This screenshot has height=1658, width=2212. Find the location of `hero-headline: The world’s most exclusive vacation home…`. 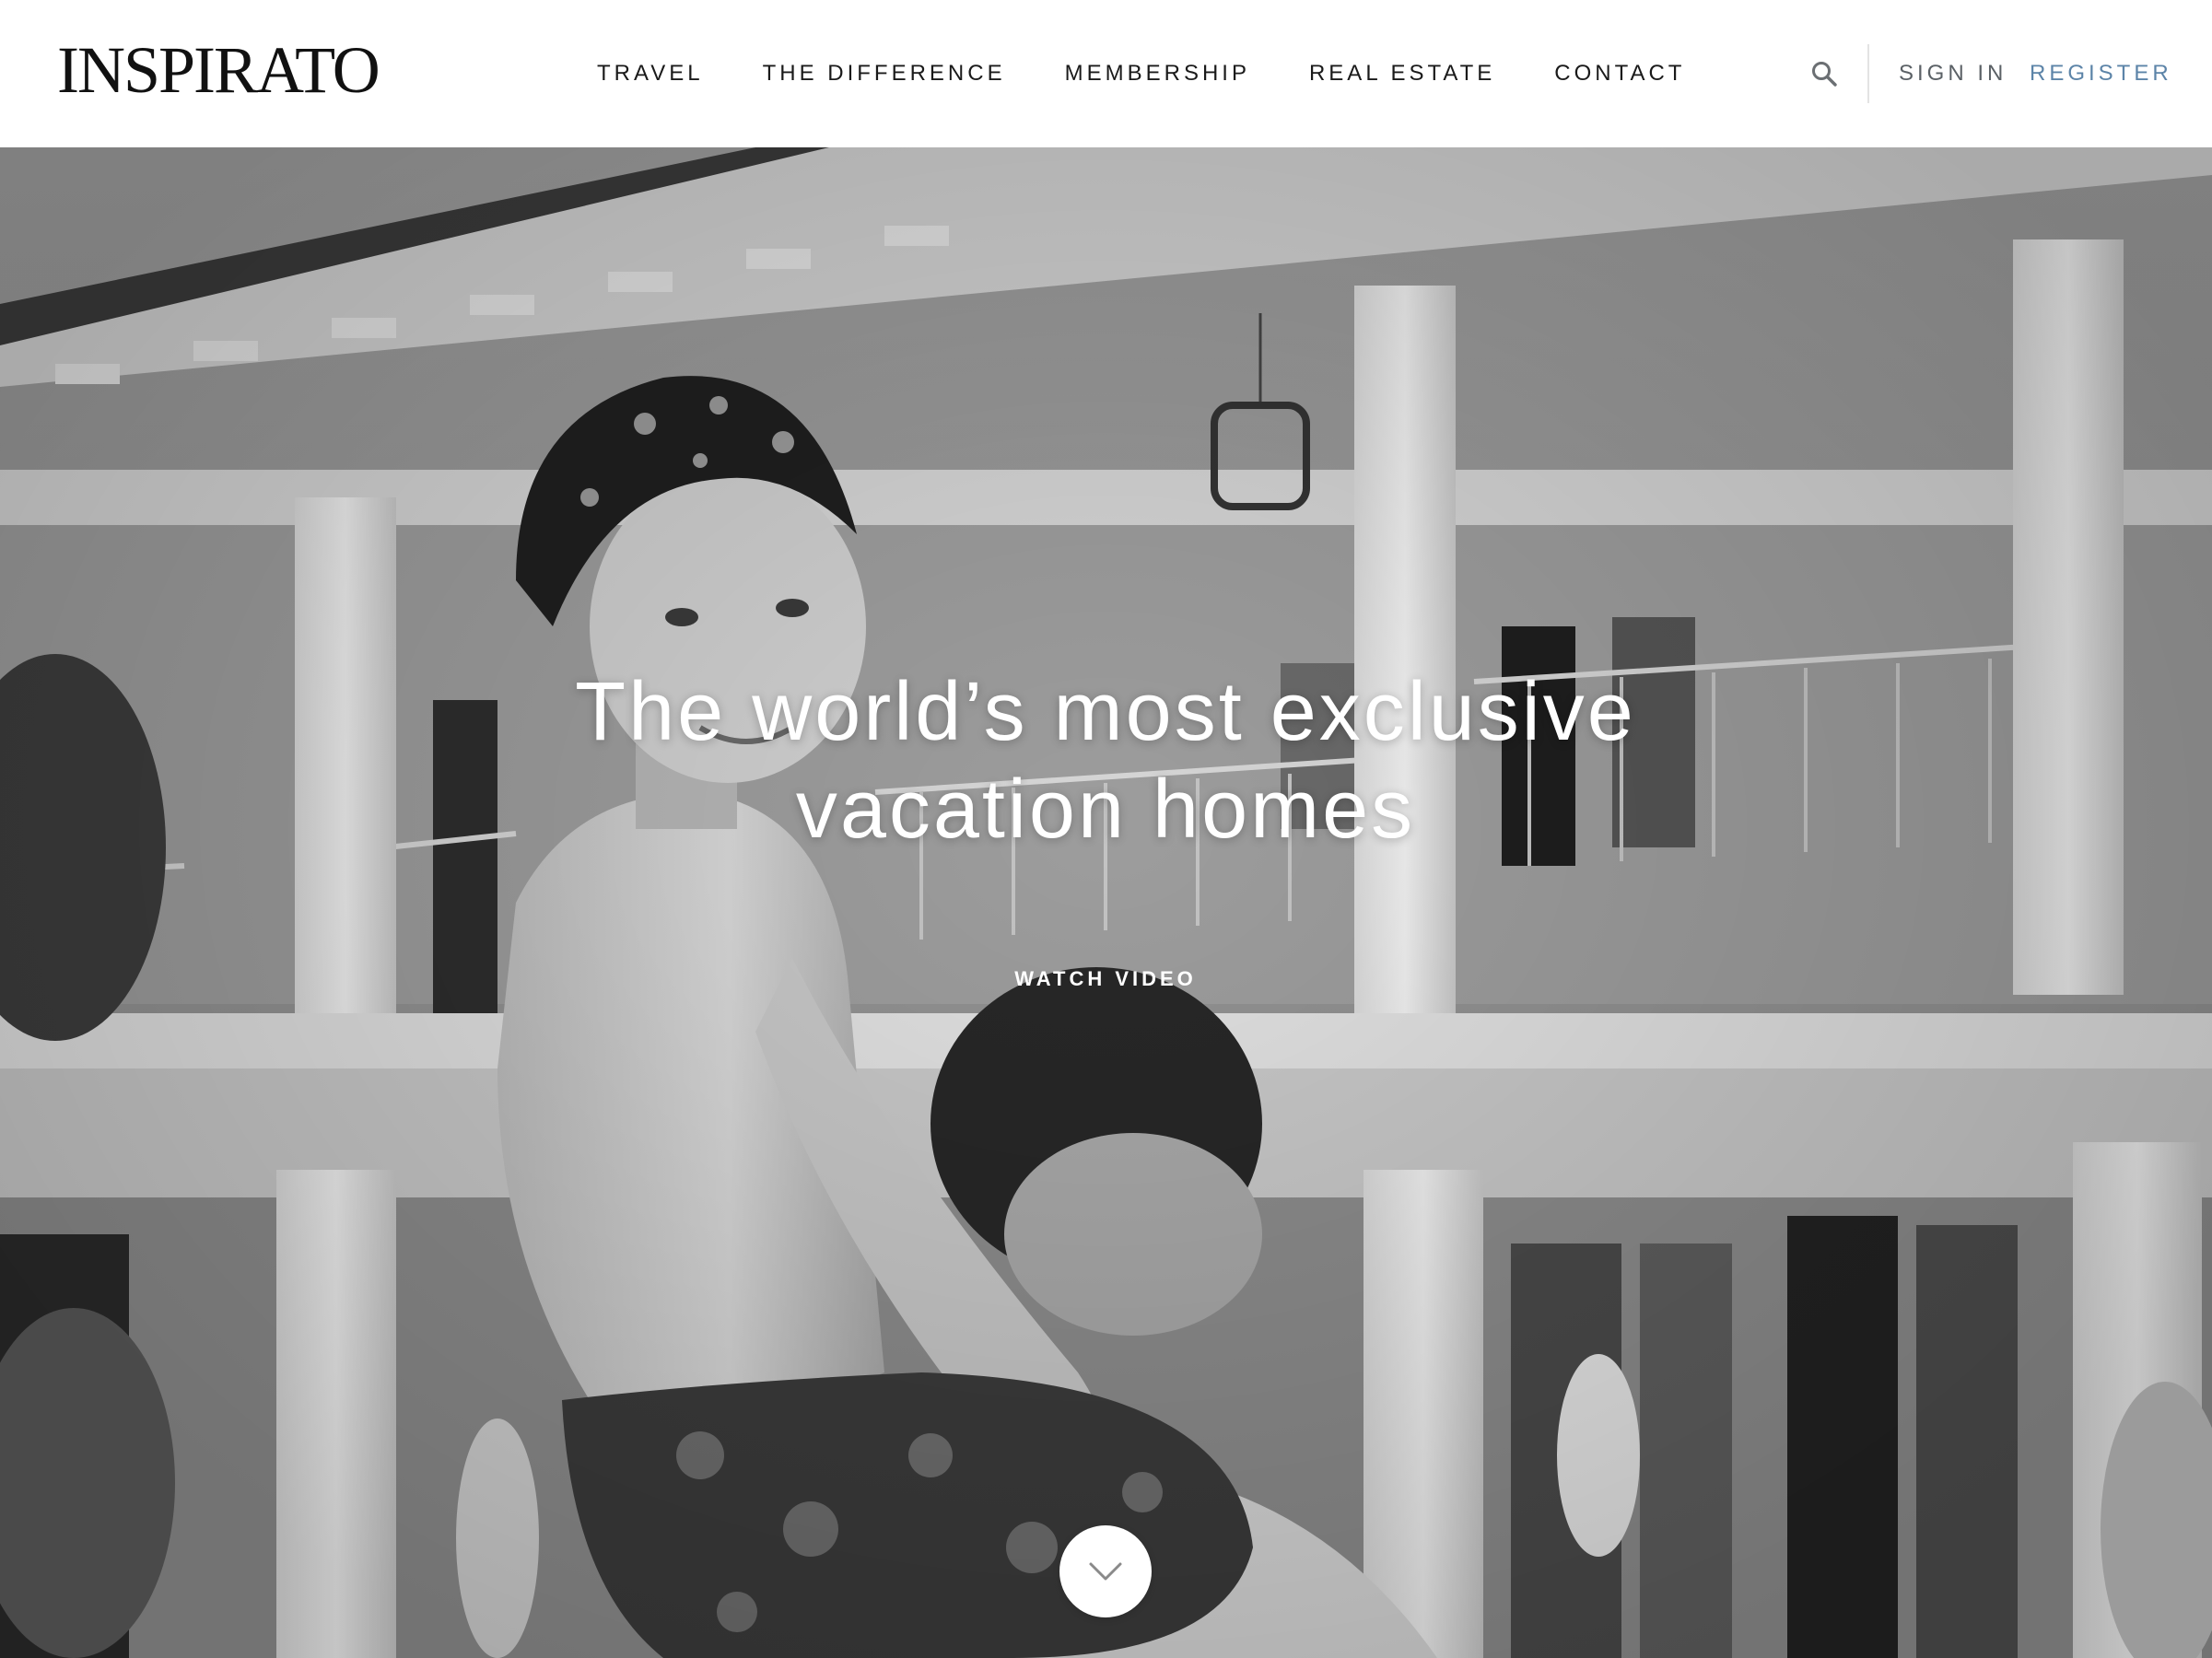

hero-headline: The world’s most exclusive vacation home… is located at coordinates (1106, 760).